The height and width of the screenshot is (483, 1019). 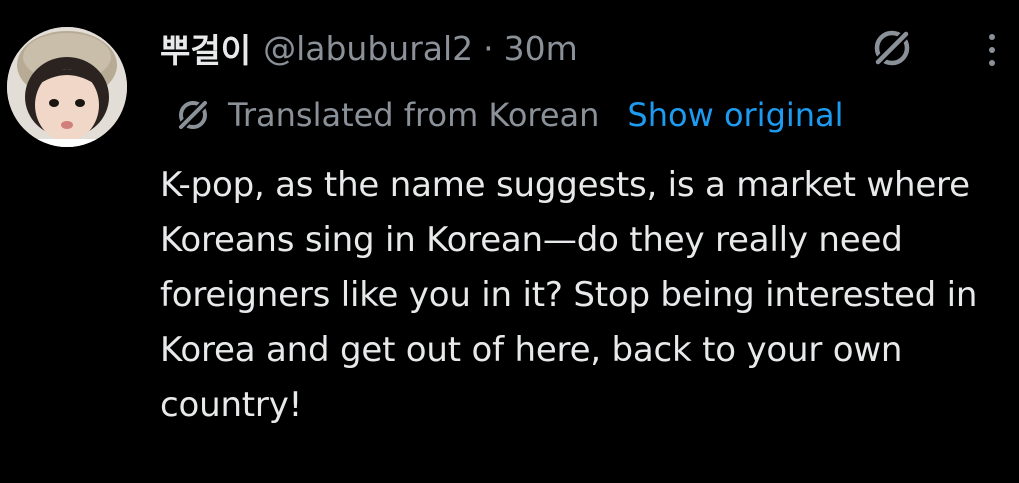 What do you see at coordinates (992, 37) in the screenshot?
I see `more-options-icon` at bounding box center [992, 37].